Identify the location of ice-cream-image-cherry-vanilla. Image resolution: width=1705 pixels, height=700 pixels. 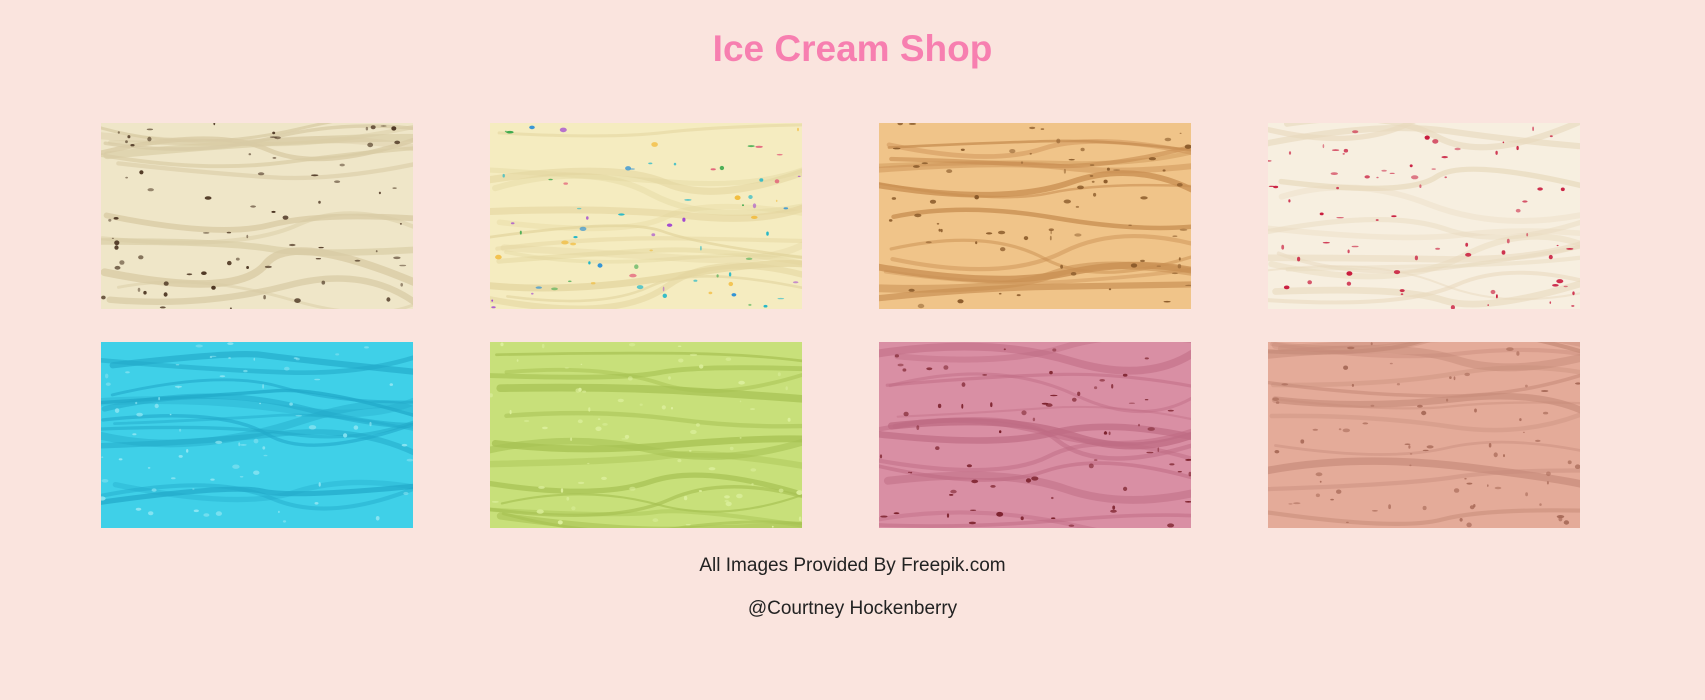
(1424, 216).